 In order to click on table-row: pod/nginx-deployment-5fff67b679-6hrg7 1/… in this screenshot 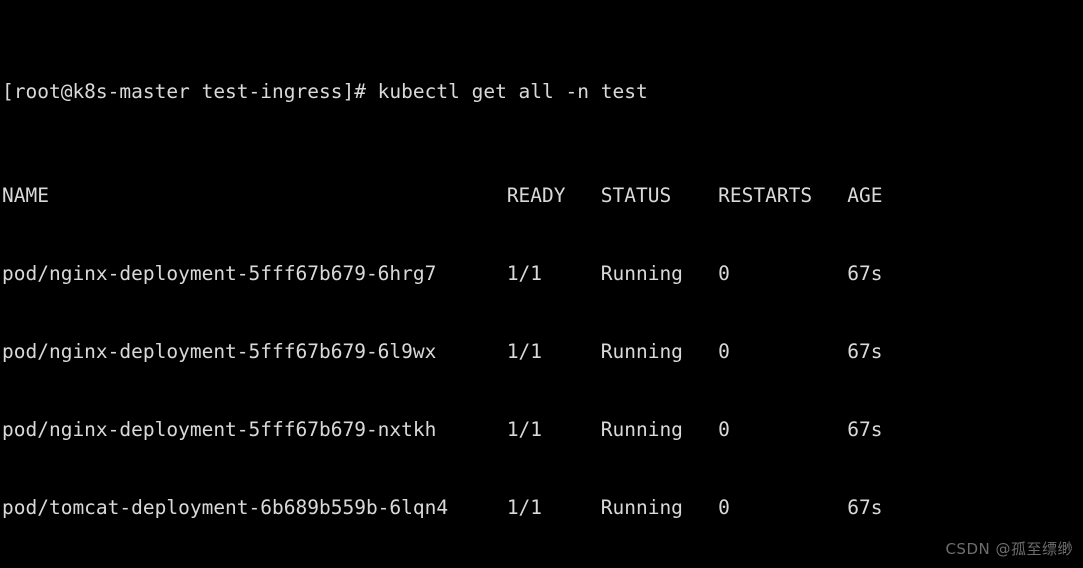, I will do `click(442, 273)`.